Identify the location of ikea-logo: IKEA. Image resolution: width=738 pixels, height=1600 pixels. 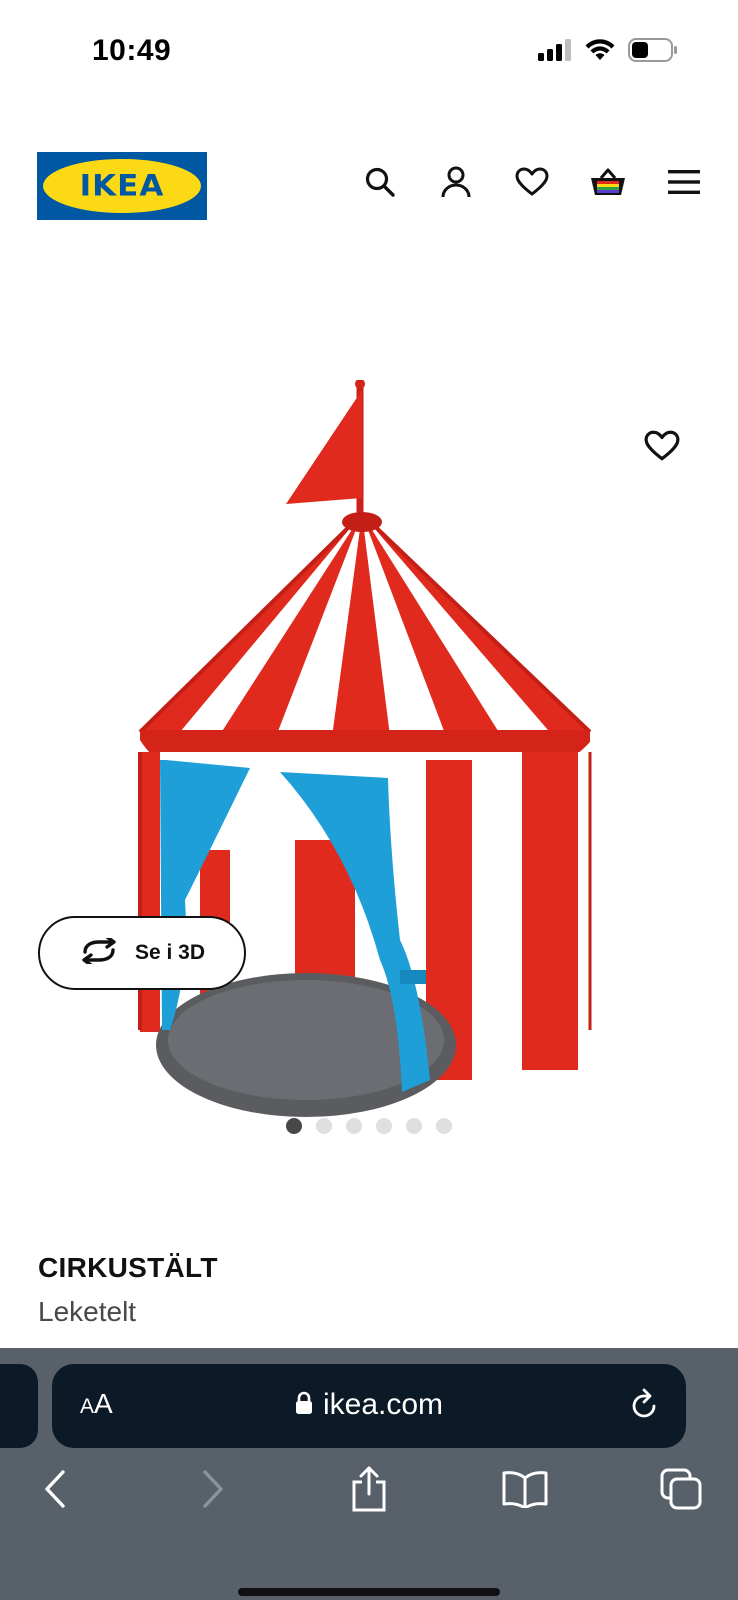
(122, 186).